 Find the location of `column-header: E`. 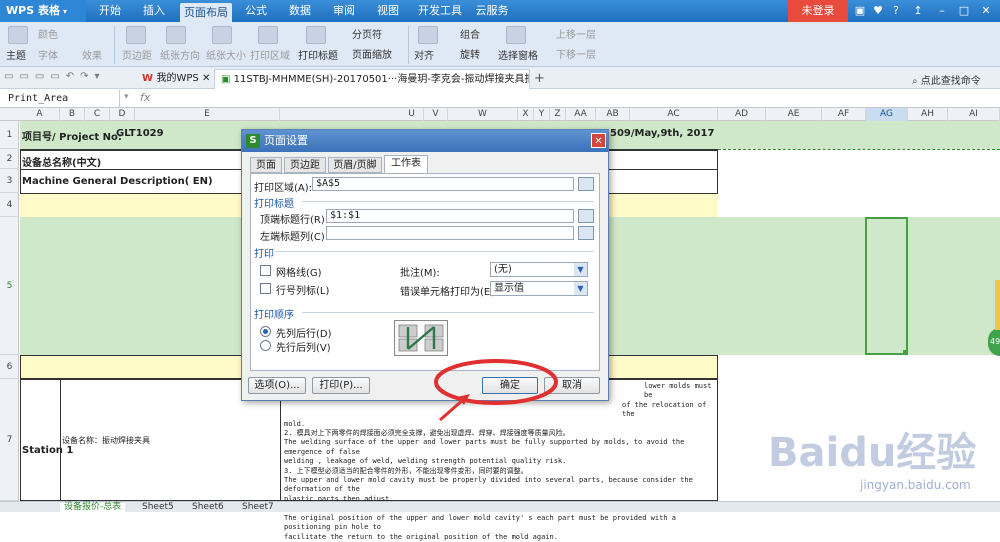

column-header: E is located at coordinates (207, 114).